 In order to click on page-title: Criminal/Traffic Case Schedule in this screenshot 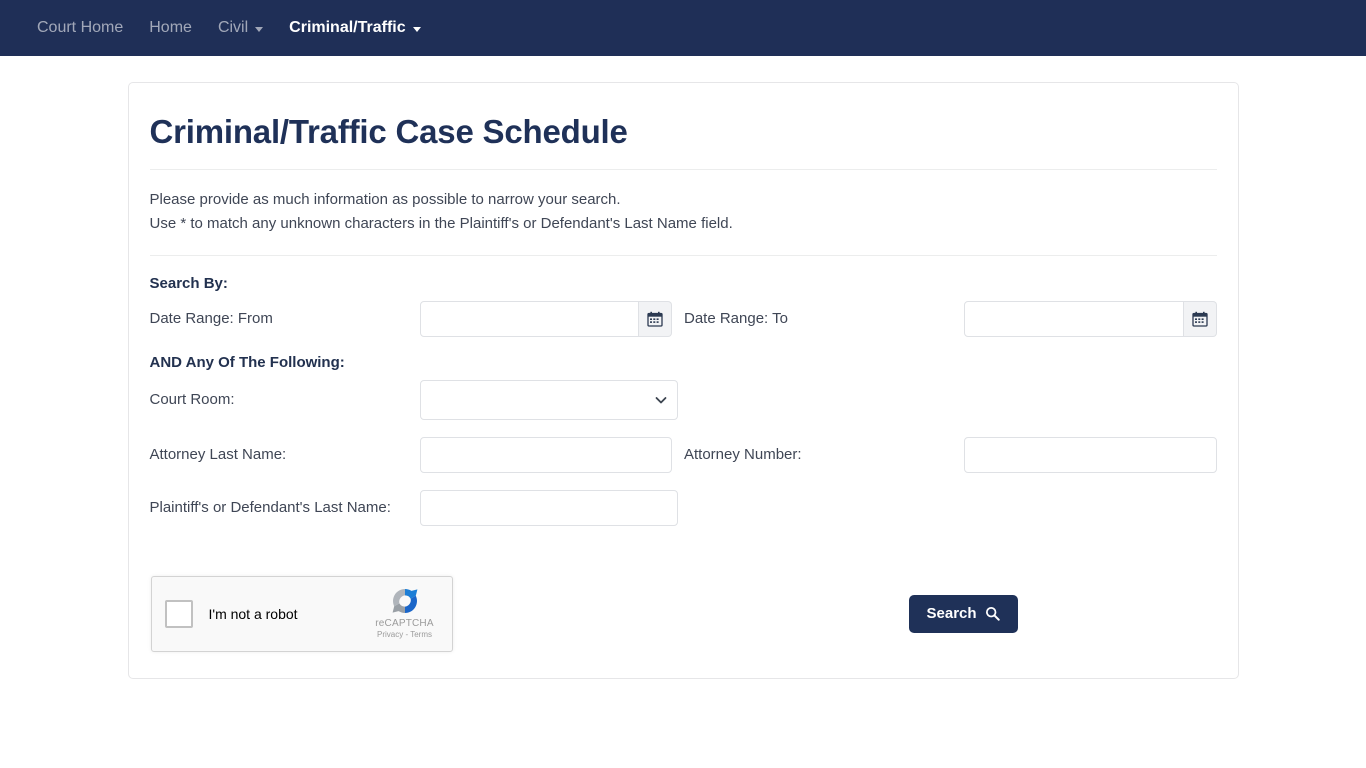, I will do `click(388, 131)`.